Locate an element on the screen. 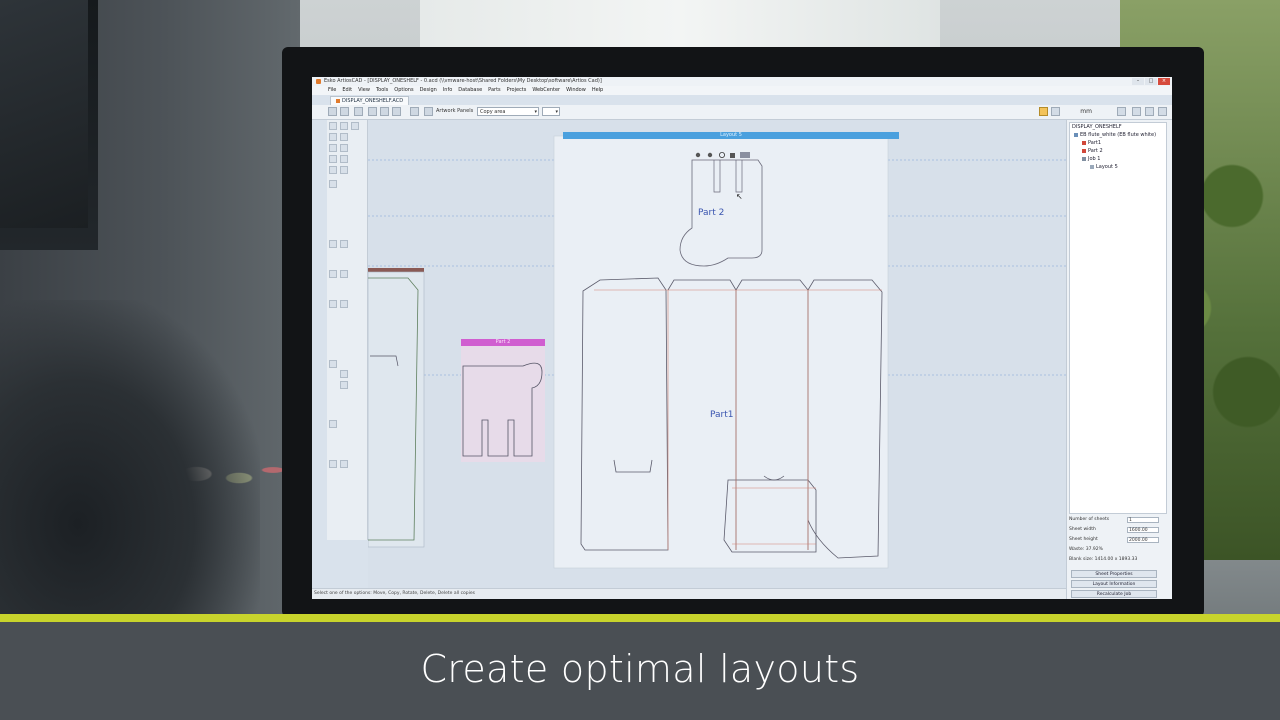 This screenshot has height=720, width=1280. tree-board: EB flute_white (EB flute white) is located at coordinates (1115, 135).